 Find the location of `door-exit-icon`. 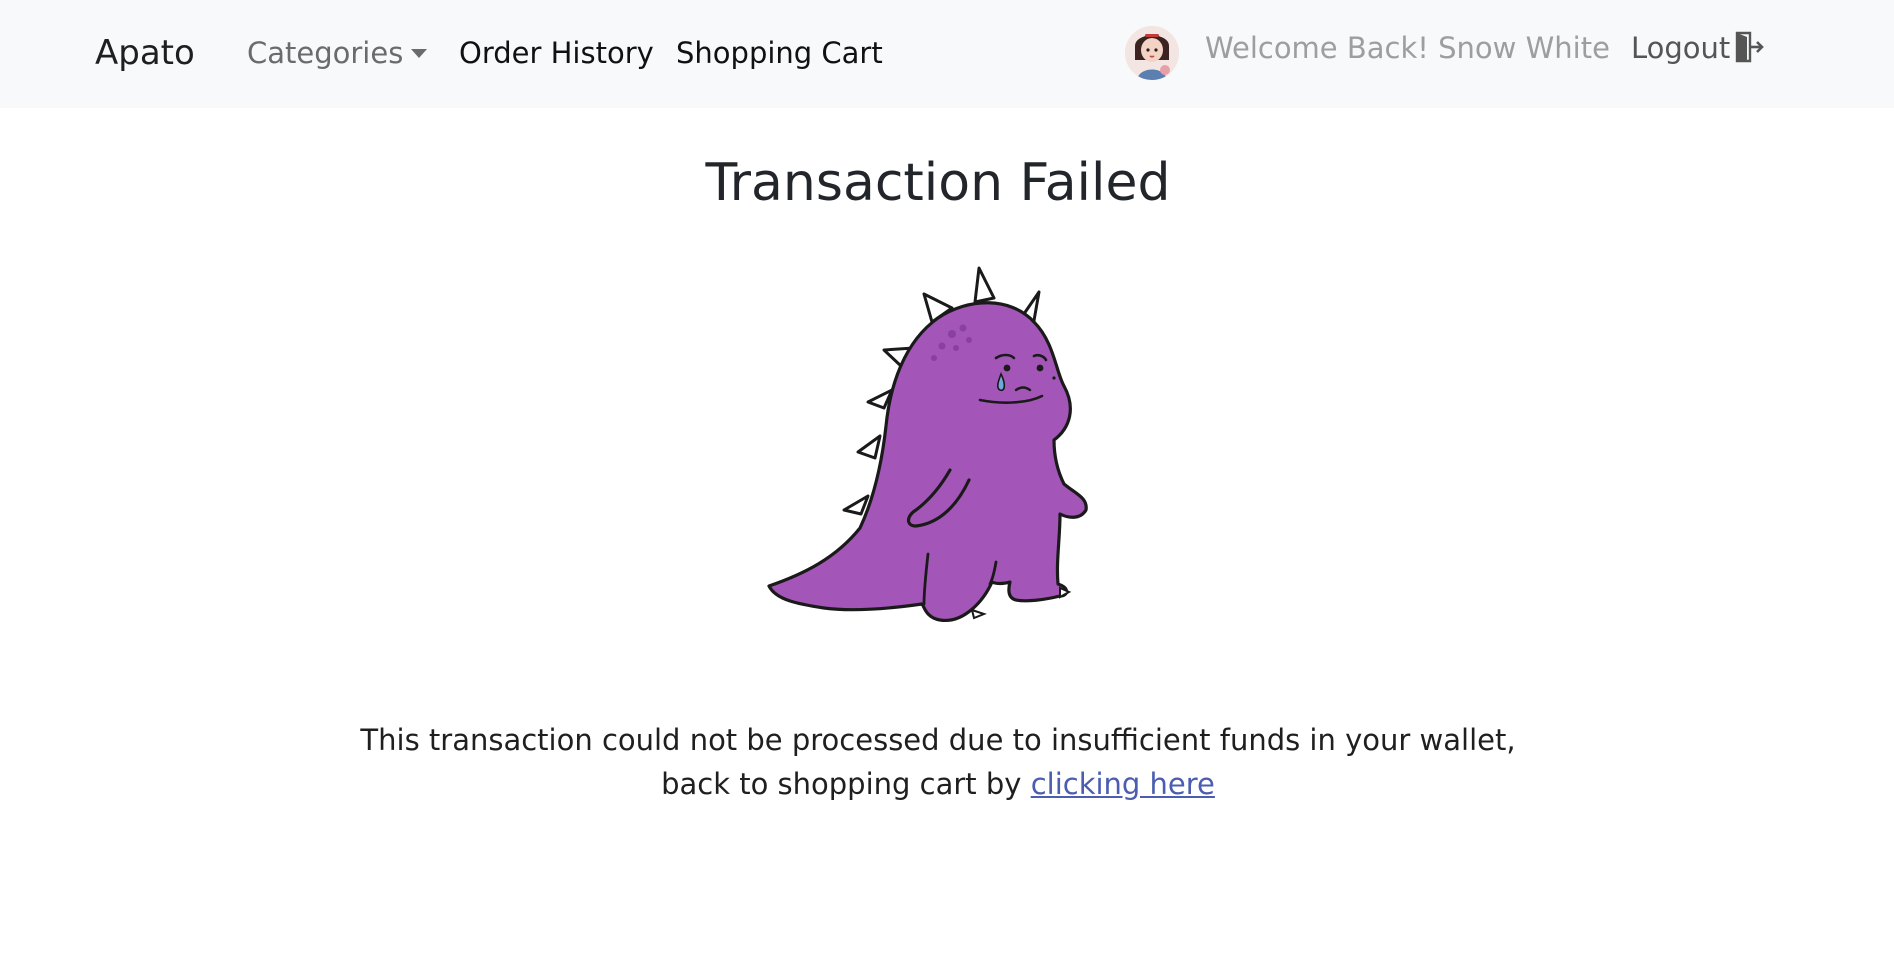

door-exit-icon is located at coordinates (1750, 47).